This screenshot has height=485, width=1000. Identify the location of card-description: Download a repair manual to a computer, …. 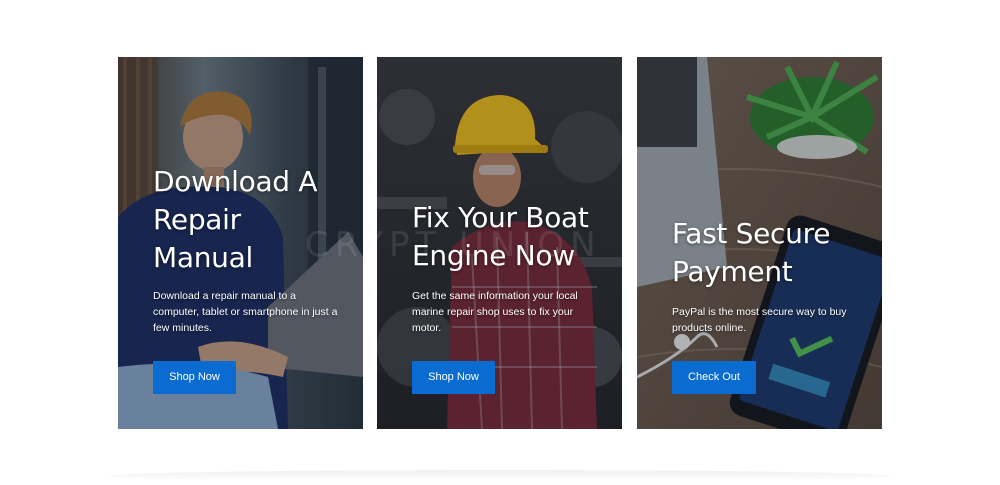
(245, 312).